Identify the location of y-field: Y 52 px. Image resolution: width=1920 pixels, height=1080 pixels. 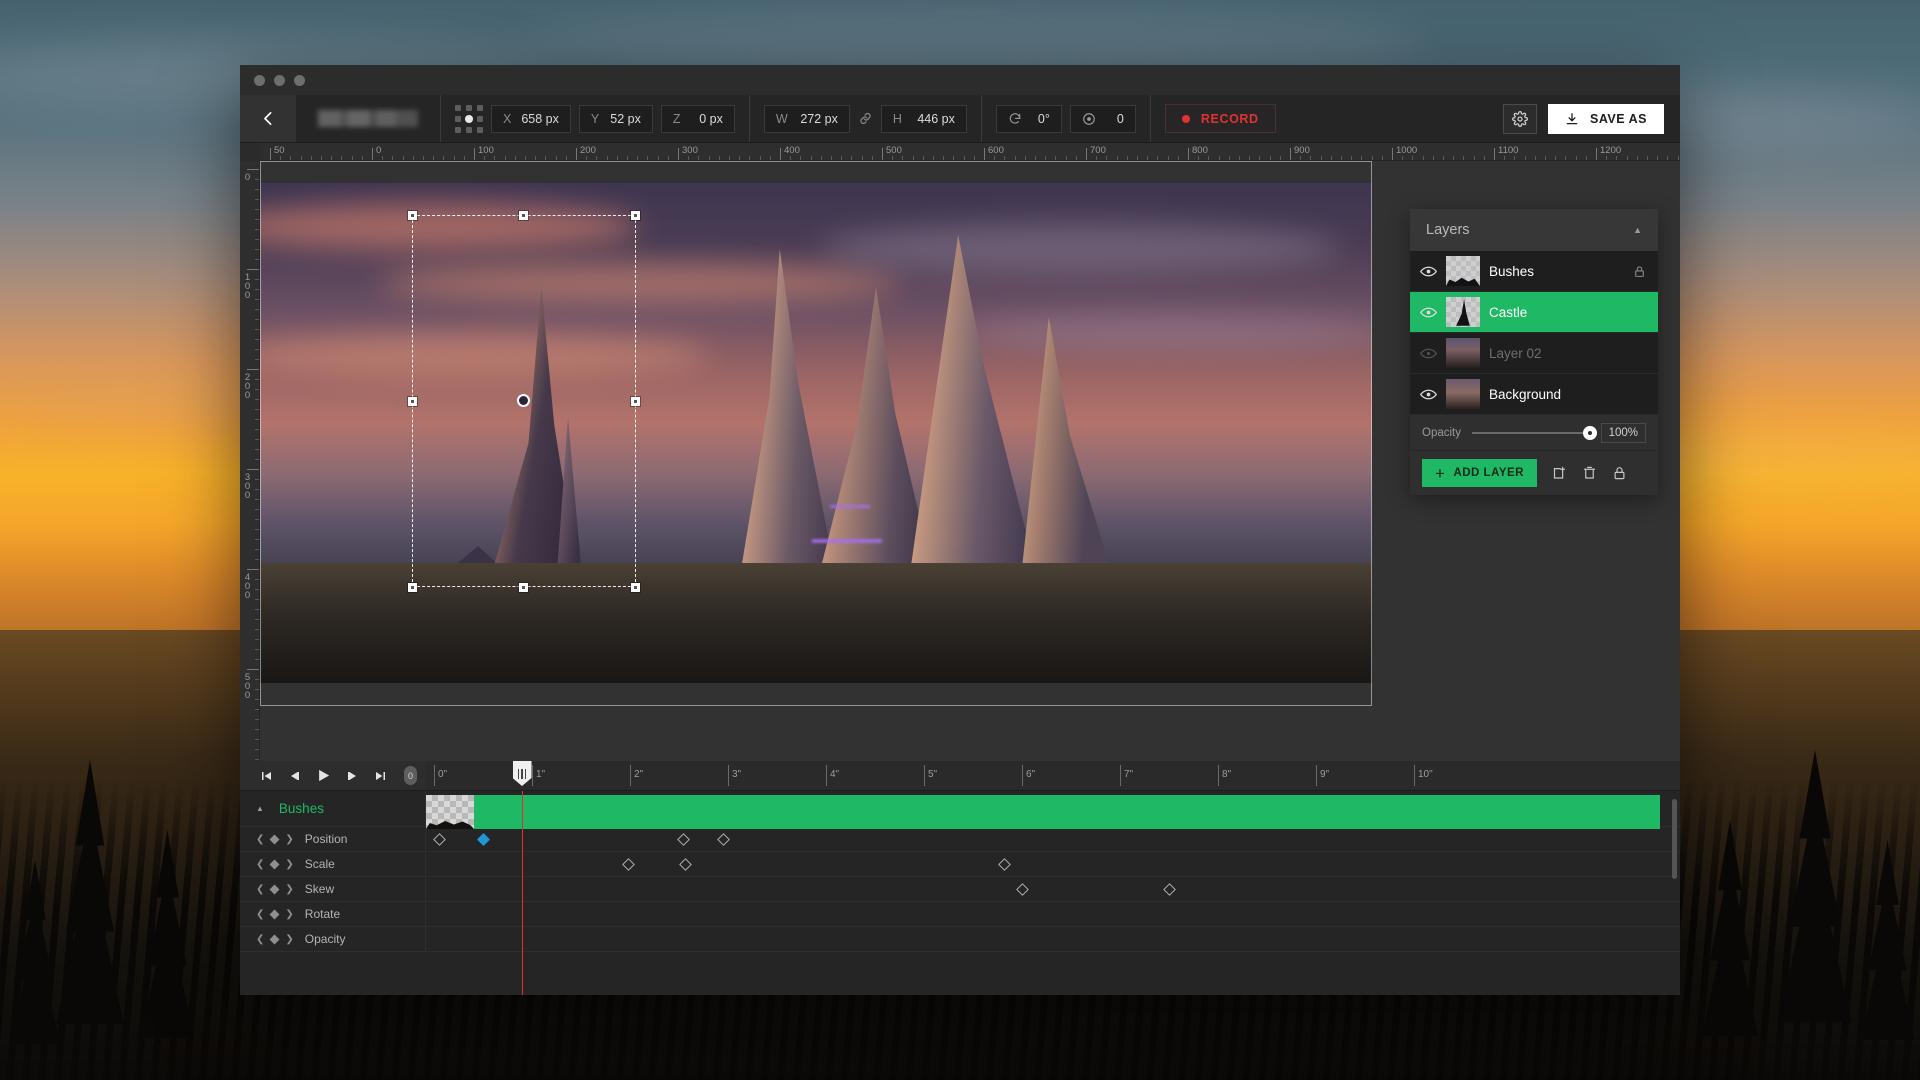
(615, 118).